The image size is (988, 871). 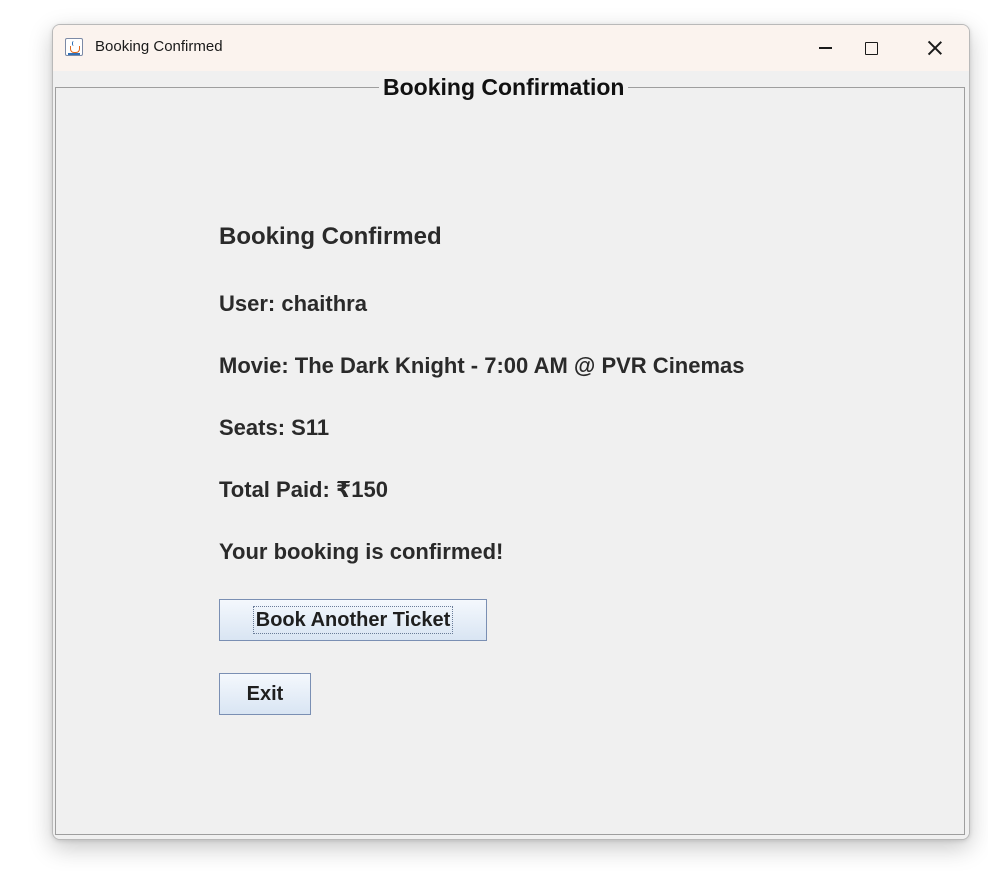 What do you see at coordinates (74, 47) in the screenshot?
I see `java-app-icon` at bounding box center [74, 47].